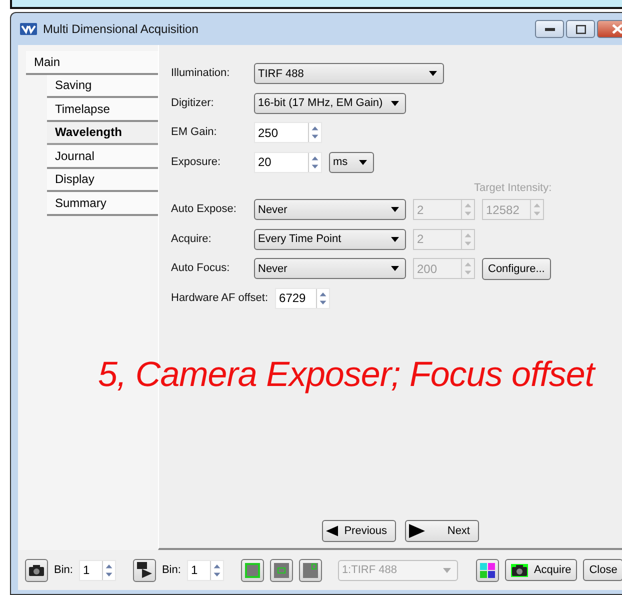 The height and width of the screenshot is (595, 622). What do you see at coordinates (351, 162) in the screenshot?
I see `dropdown: ms` at bounding box center [351, 162].